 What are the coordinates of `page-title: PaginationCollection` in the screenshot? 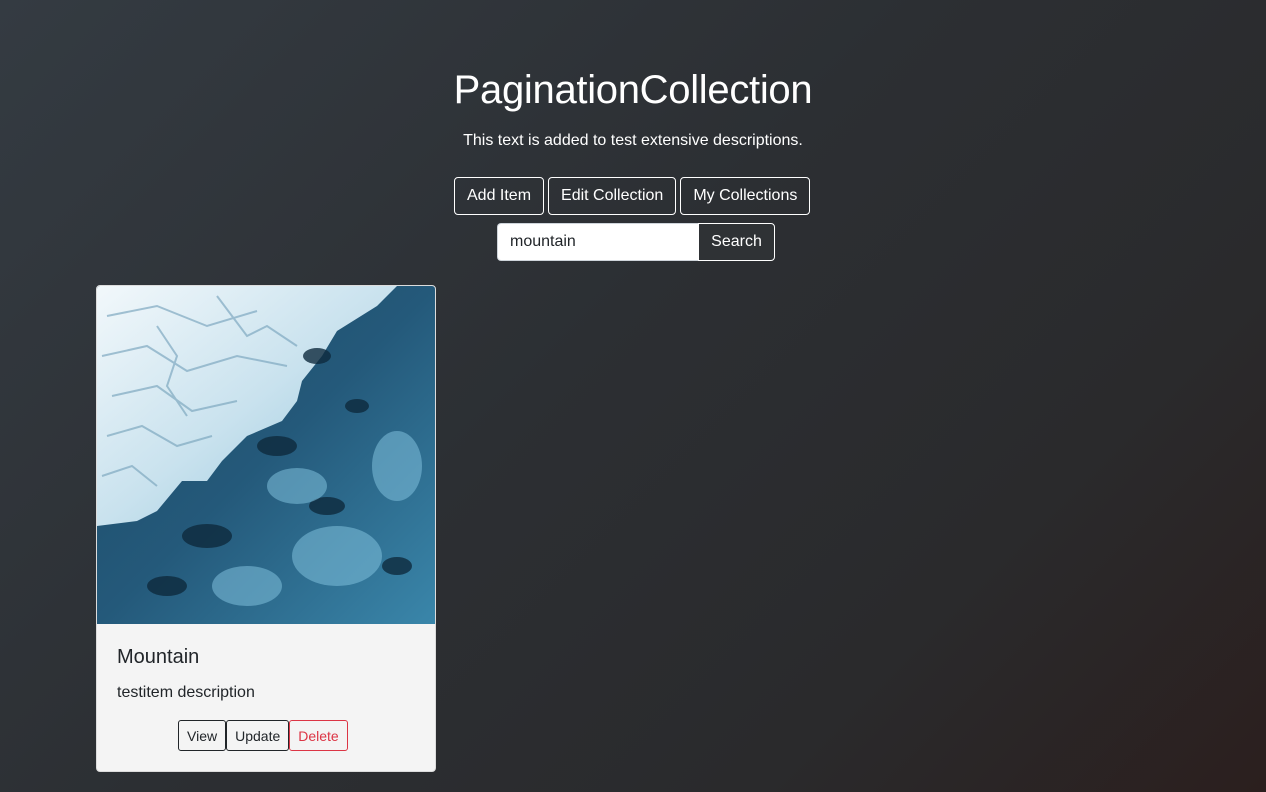 It's located at (633, 90).